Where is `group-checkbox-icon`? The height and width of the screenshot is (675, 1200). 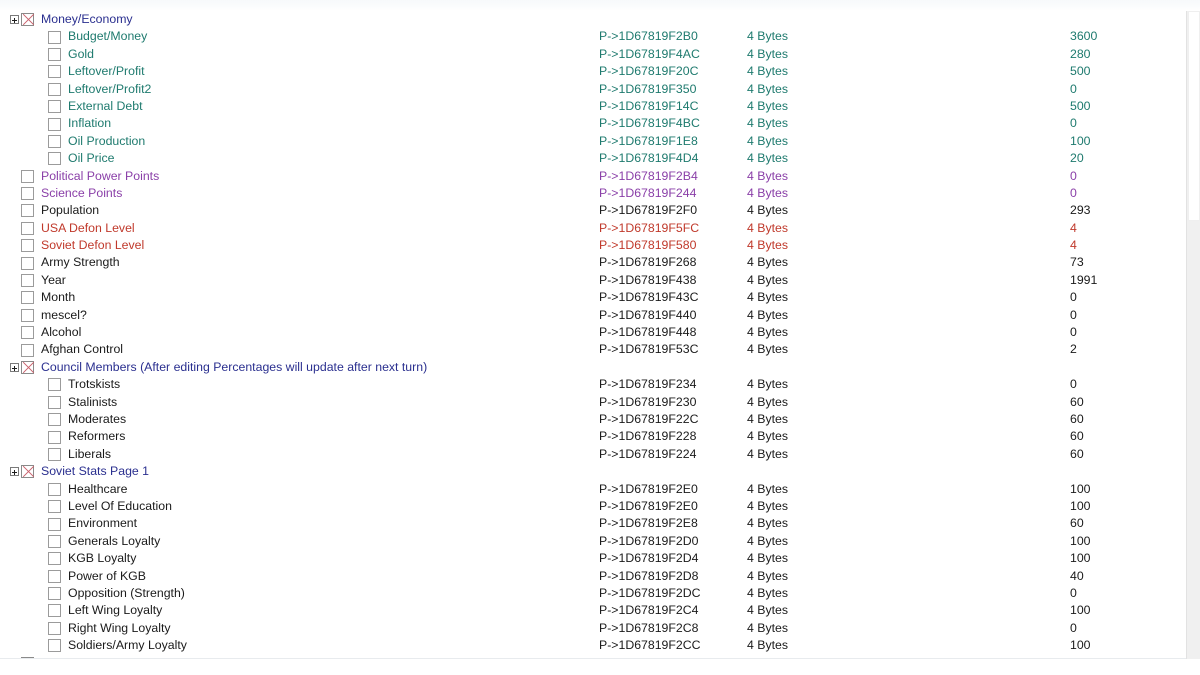 group-checkbox-icon is located at coordinates (28, 472).